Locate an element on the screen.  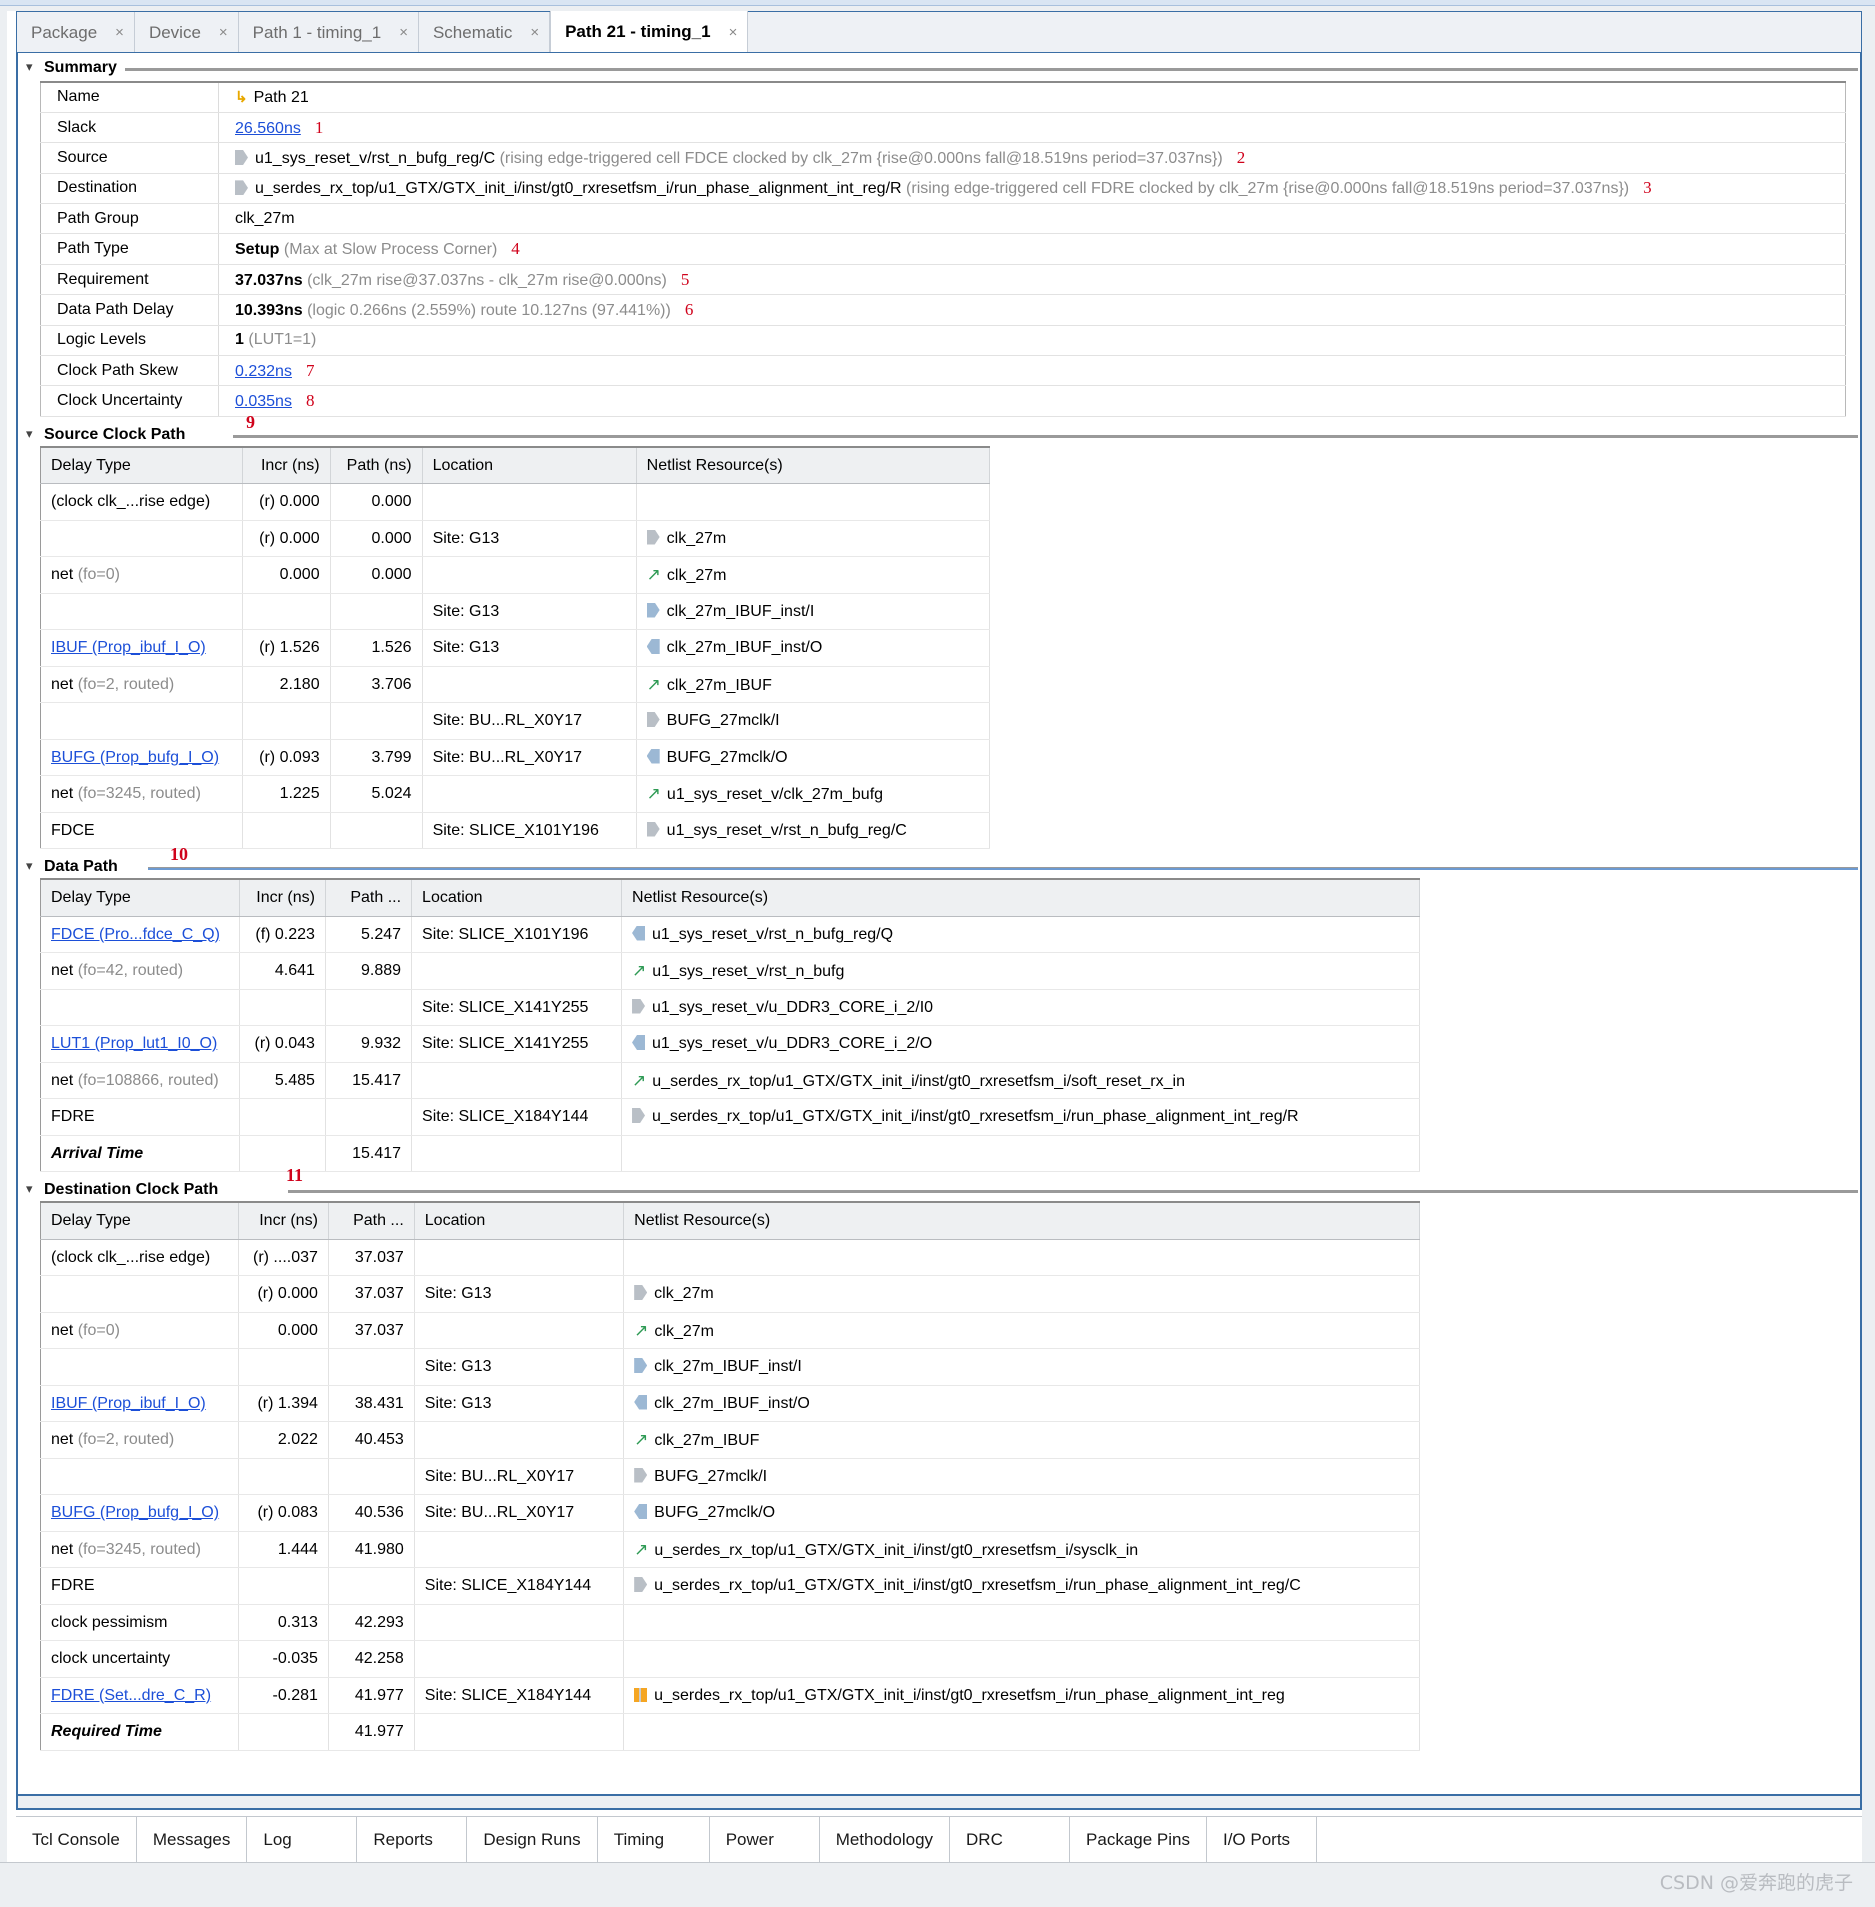
bottom-tab-i-o-ports: I/O Ports is located at coordinates (1261, 1839).